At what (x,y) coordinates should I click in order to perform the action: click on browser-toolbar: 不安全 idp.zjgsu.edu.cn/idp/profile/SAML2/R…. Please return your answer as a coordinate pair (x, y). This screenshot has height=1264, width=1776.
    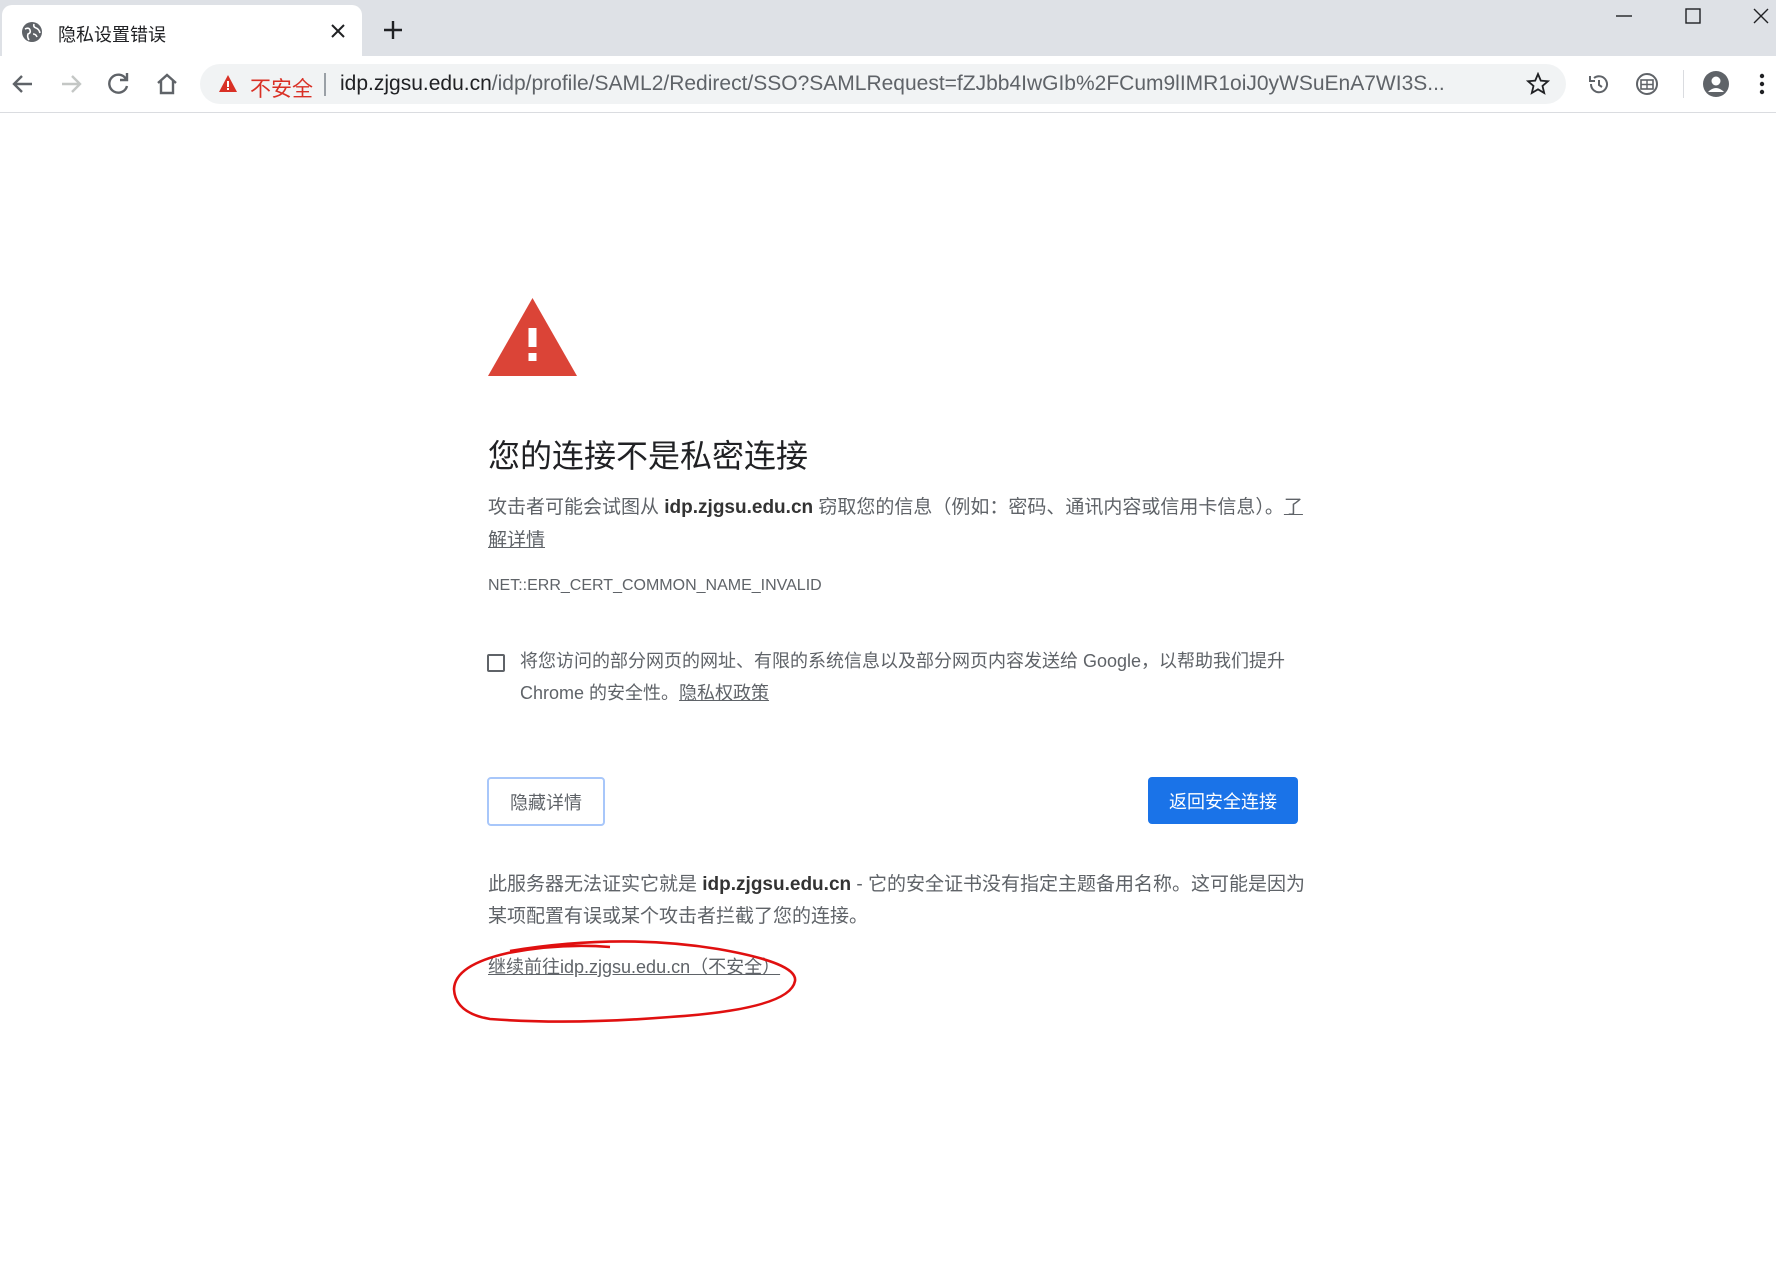
    Looking at the image, I should click on (888, 84).